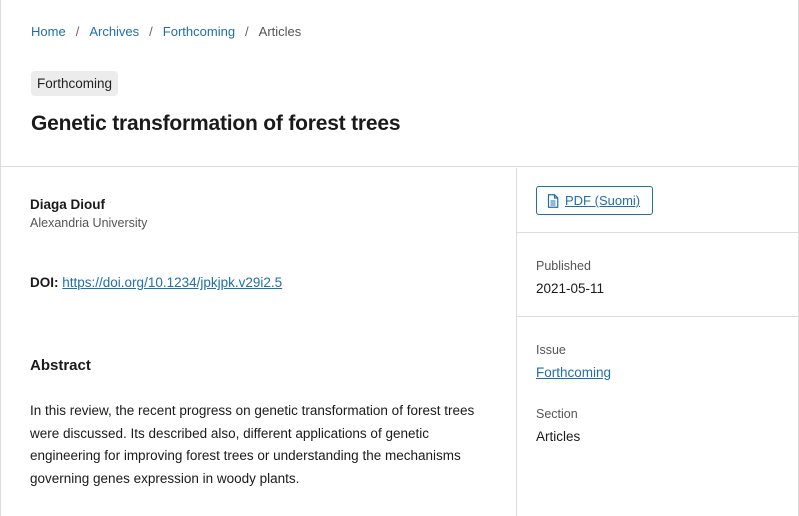  I want to click on document-icon, so click(553, 200).